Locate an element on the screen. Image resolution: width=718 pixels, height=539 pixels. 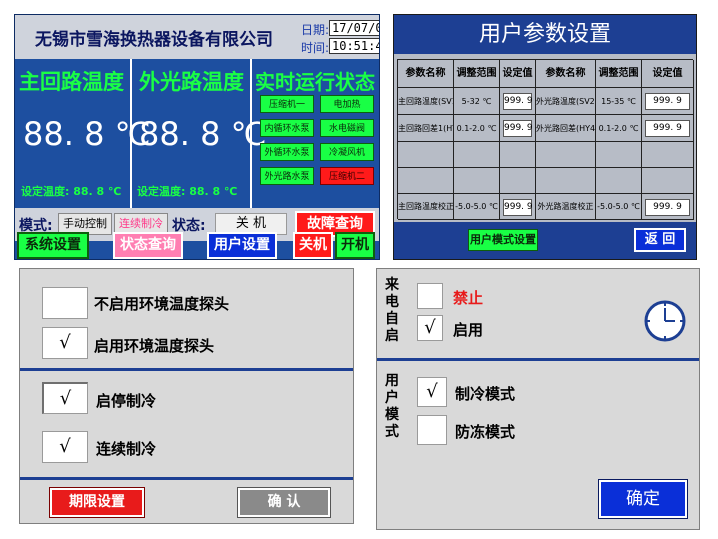
outer-loop-temperature: 88. 8 ℃ is located at coordinates (203, 134).